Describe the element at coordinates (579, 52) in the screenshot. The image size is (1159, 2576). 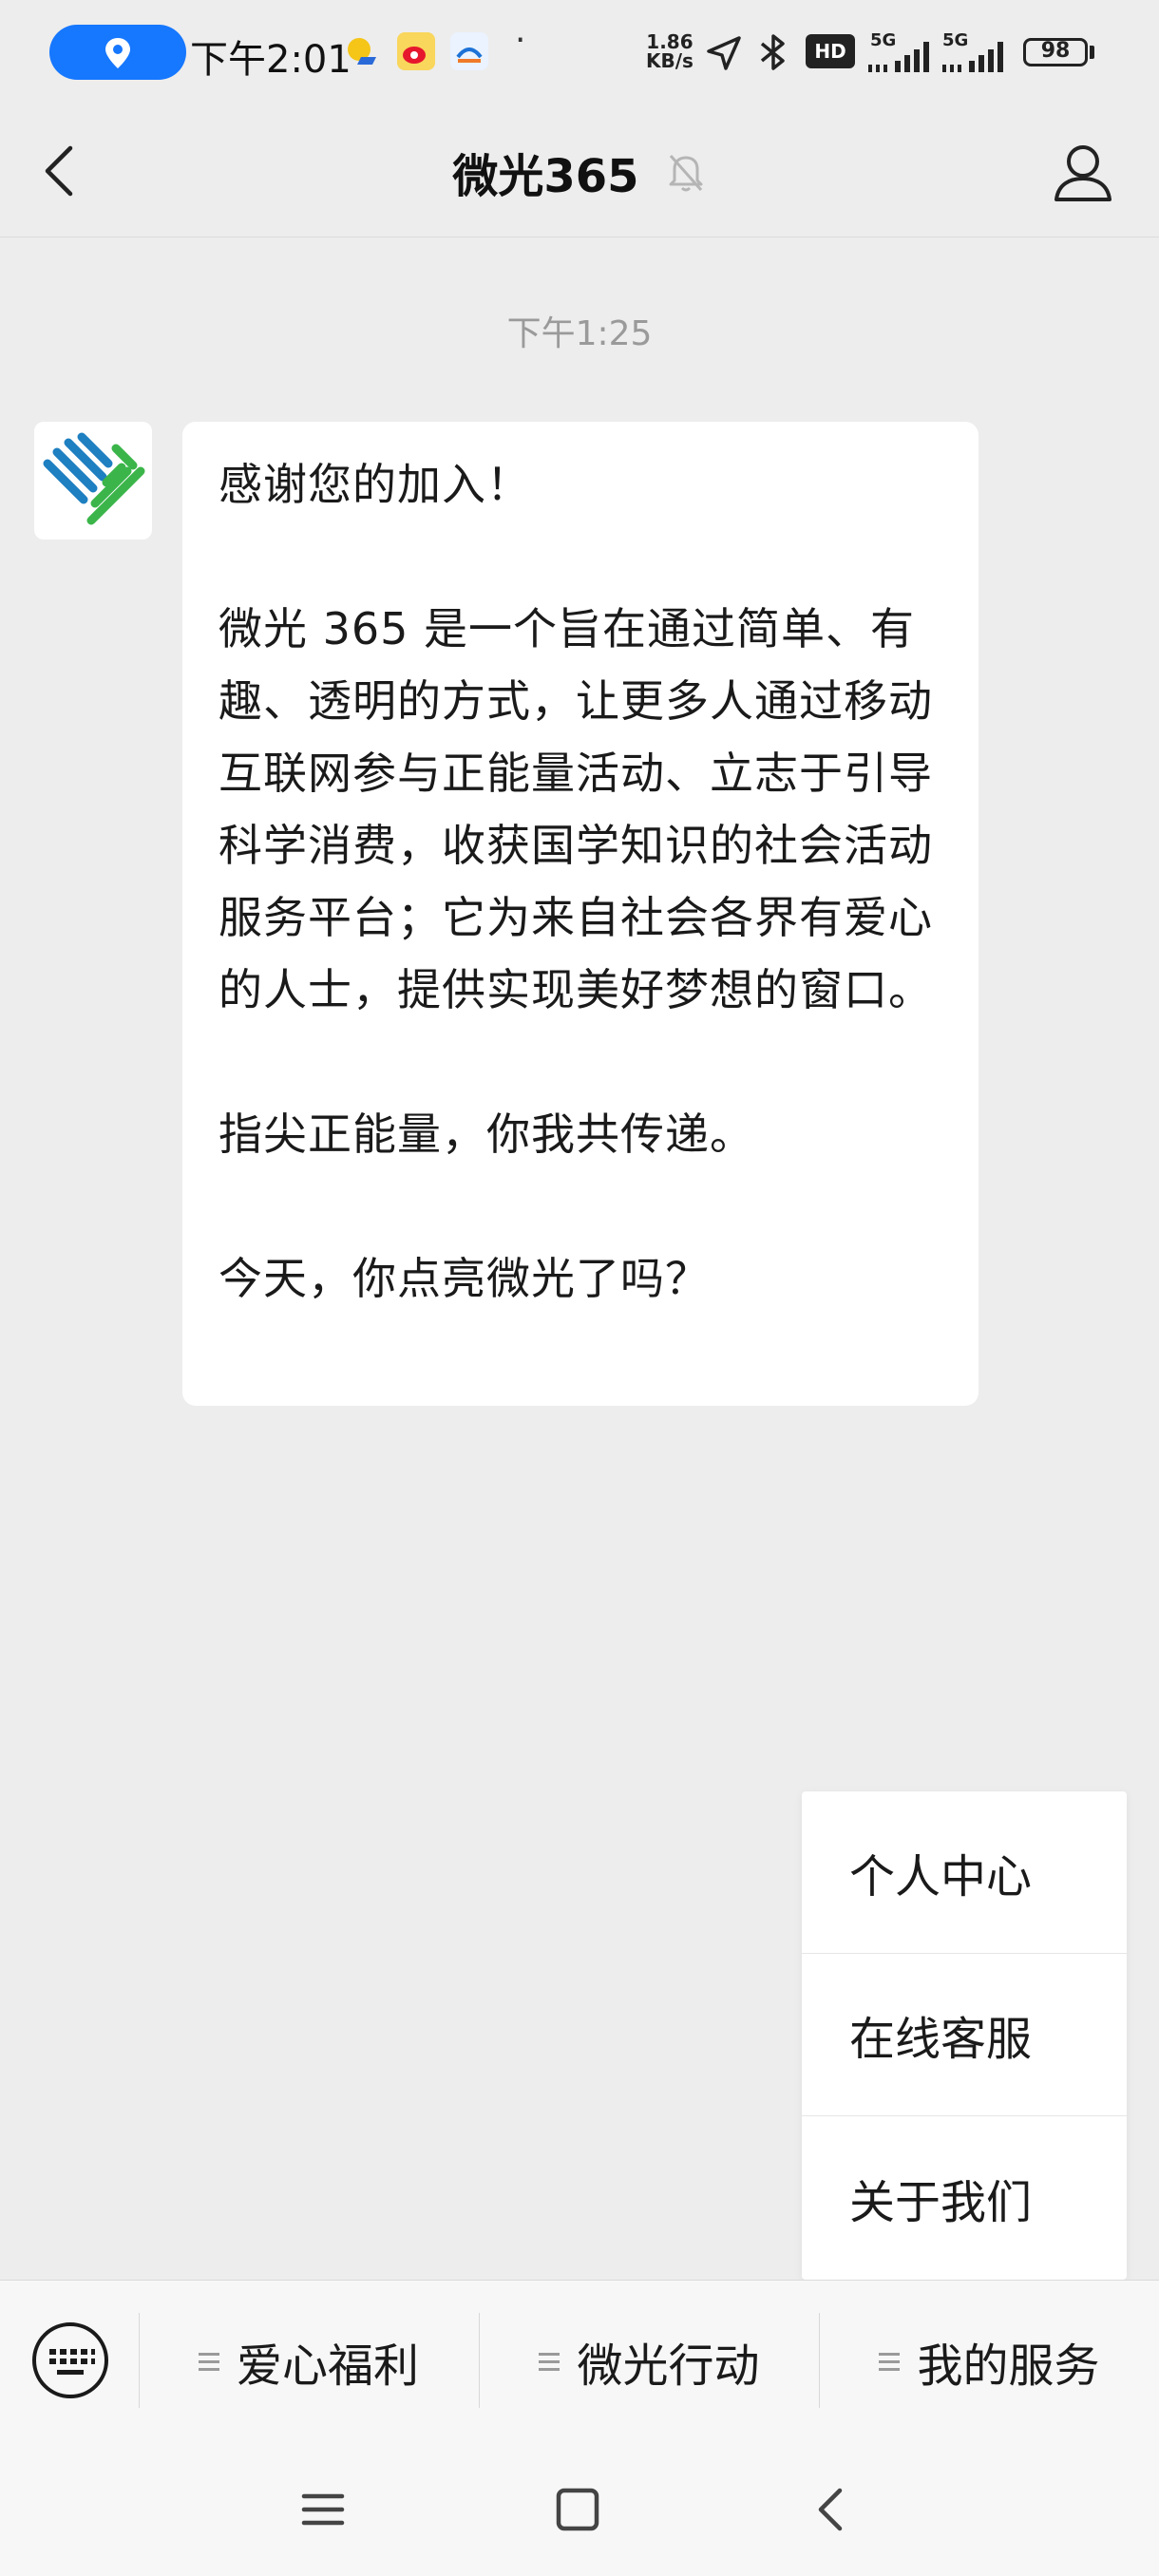
I see `status-bar: 下午2:01 · 1.86 KB/s HD 5G 5G 98` at that location.